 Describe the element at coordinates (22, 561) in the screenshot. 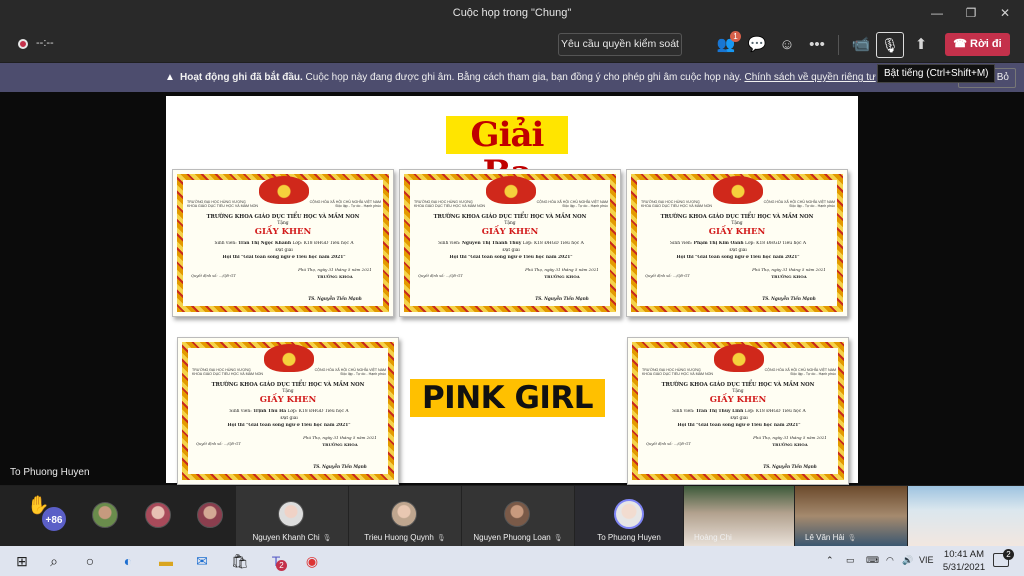

I see `windows-start-icon: ⊞` at that location.